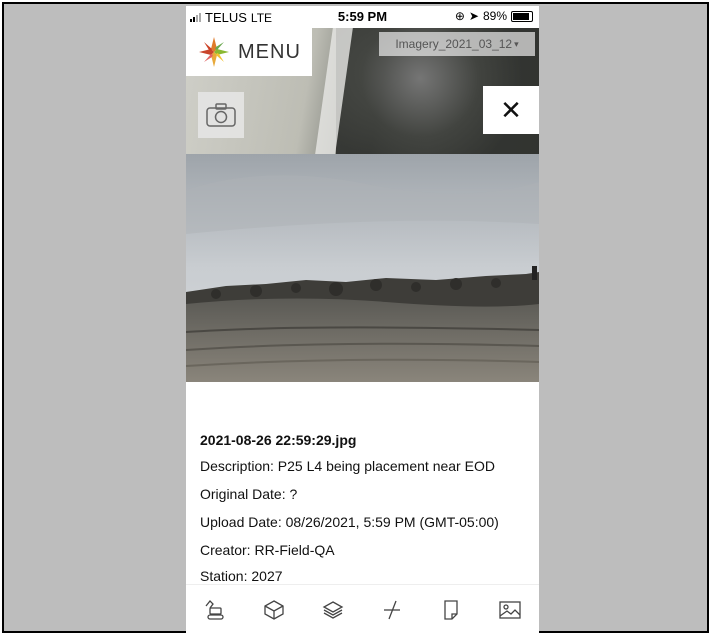 The width and height of the screenshot is (713, 637). I want to click on menu-label: MENU, so click(269, 51).